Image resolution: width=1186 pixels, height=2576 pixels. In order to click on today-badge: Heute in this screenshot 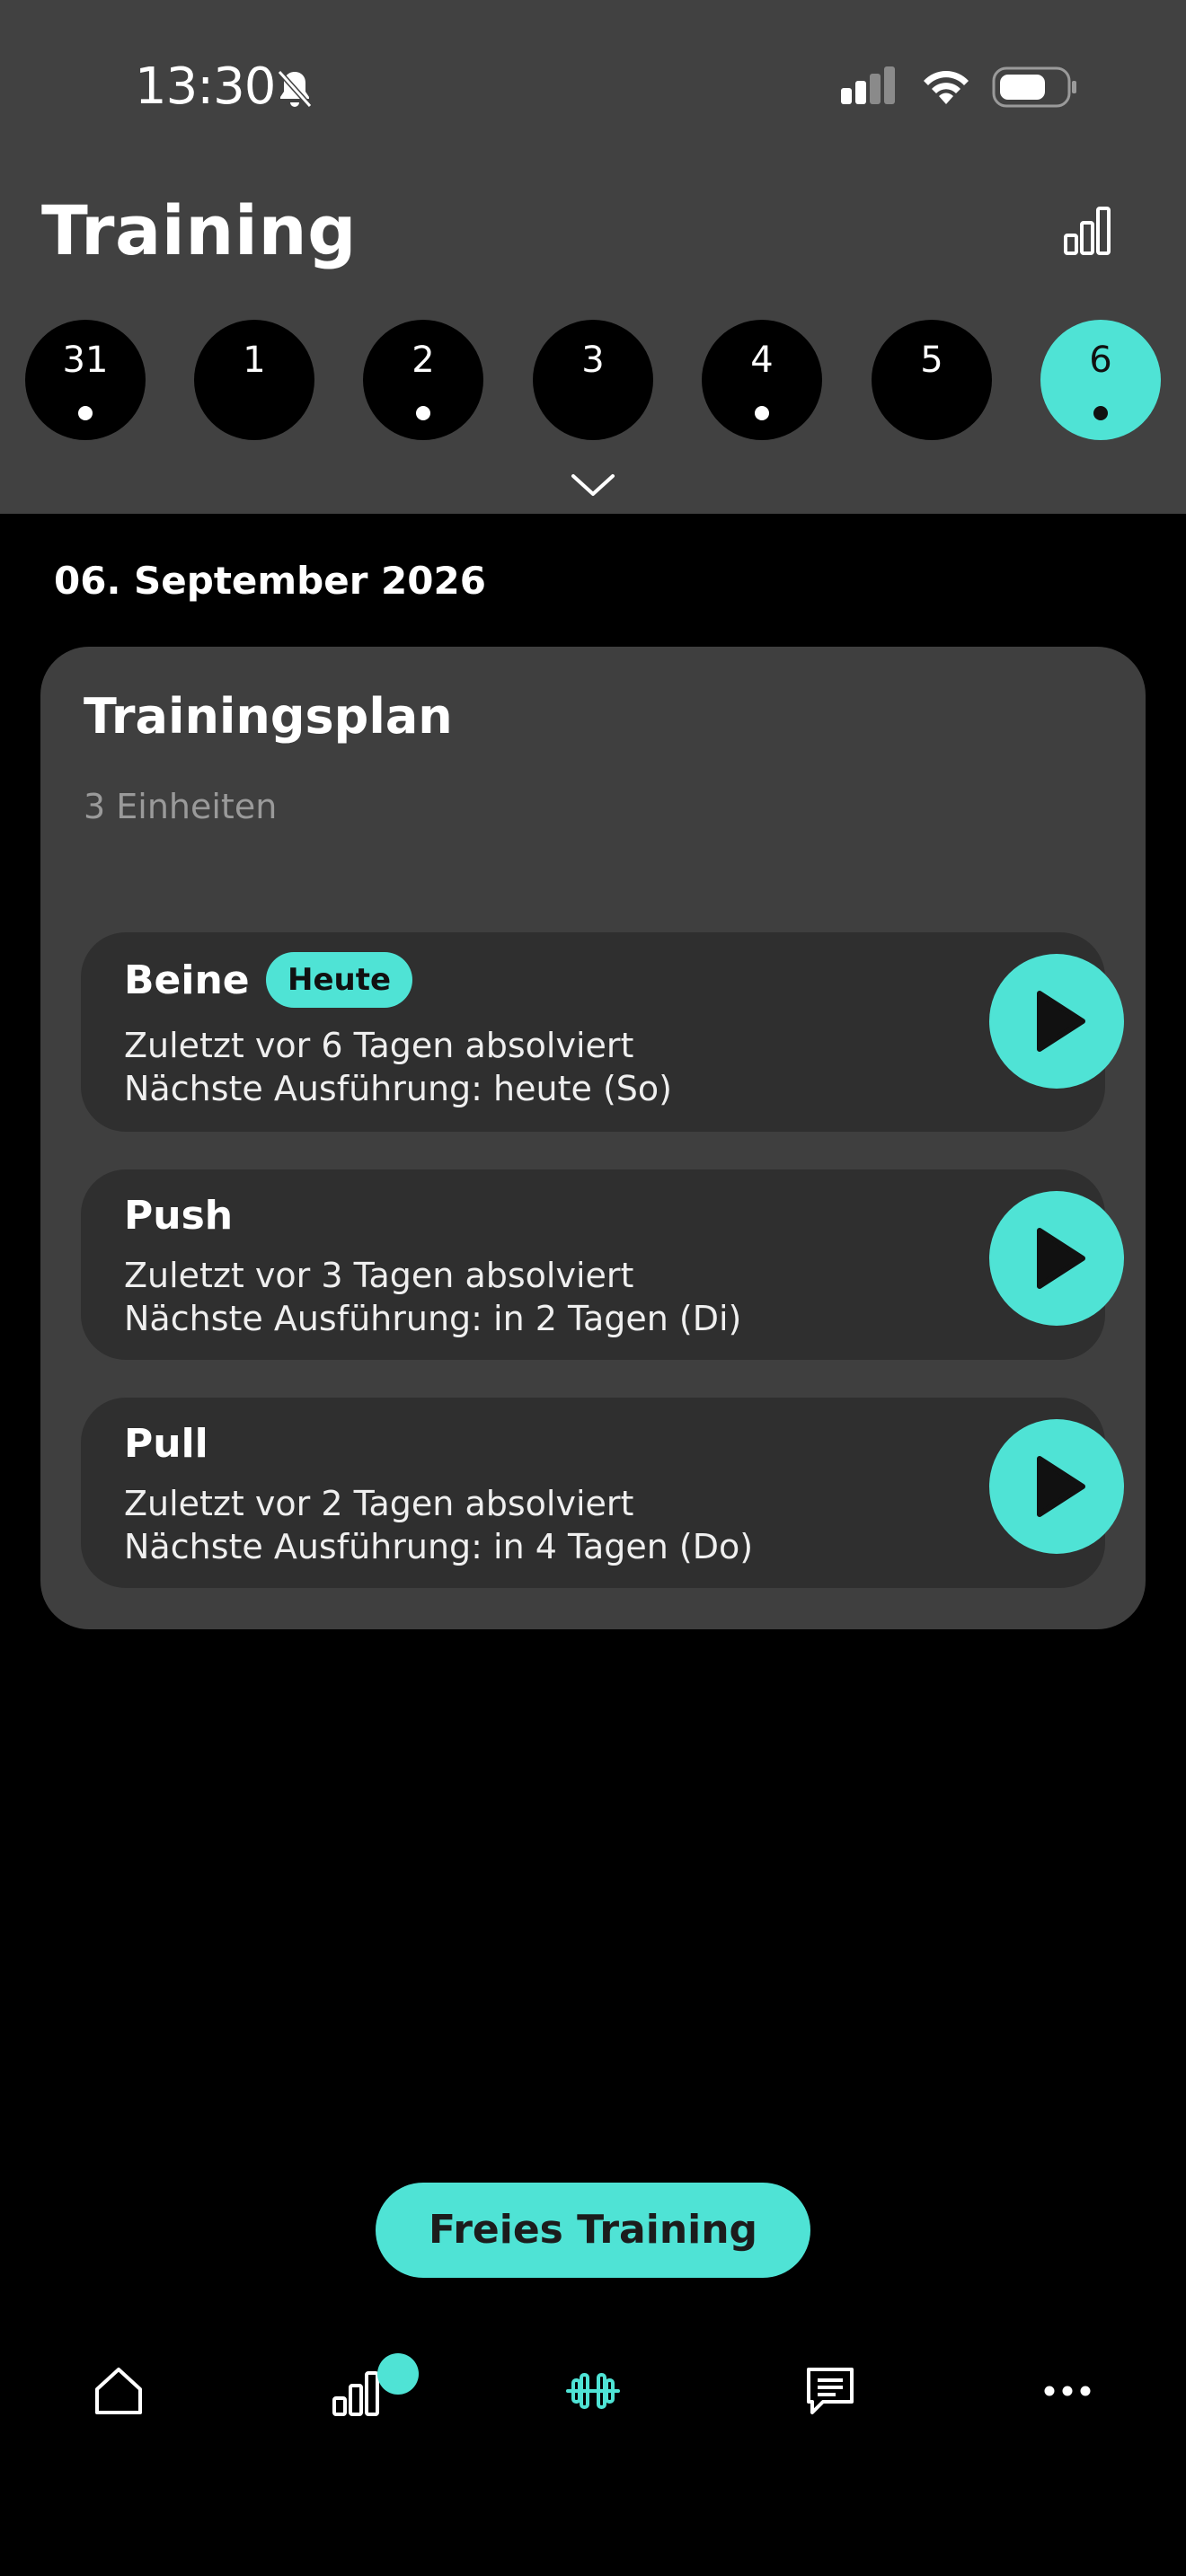, I will do `click(339, 980)`.